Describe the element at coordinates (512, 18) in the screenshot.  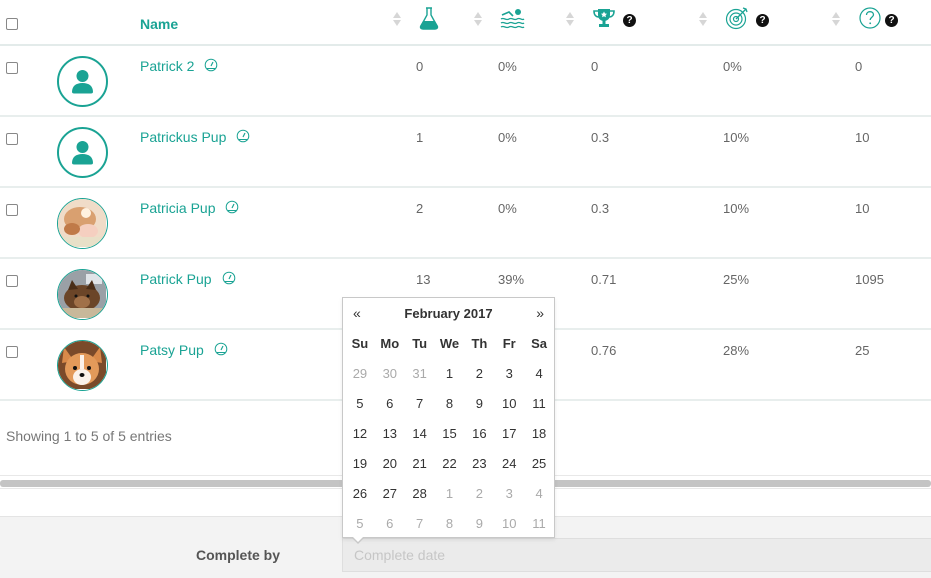
I see `swimmer-icon` at that location.